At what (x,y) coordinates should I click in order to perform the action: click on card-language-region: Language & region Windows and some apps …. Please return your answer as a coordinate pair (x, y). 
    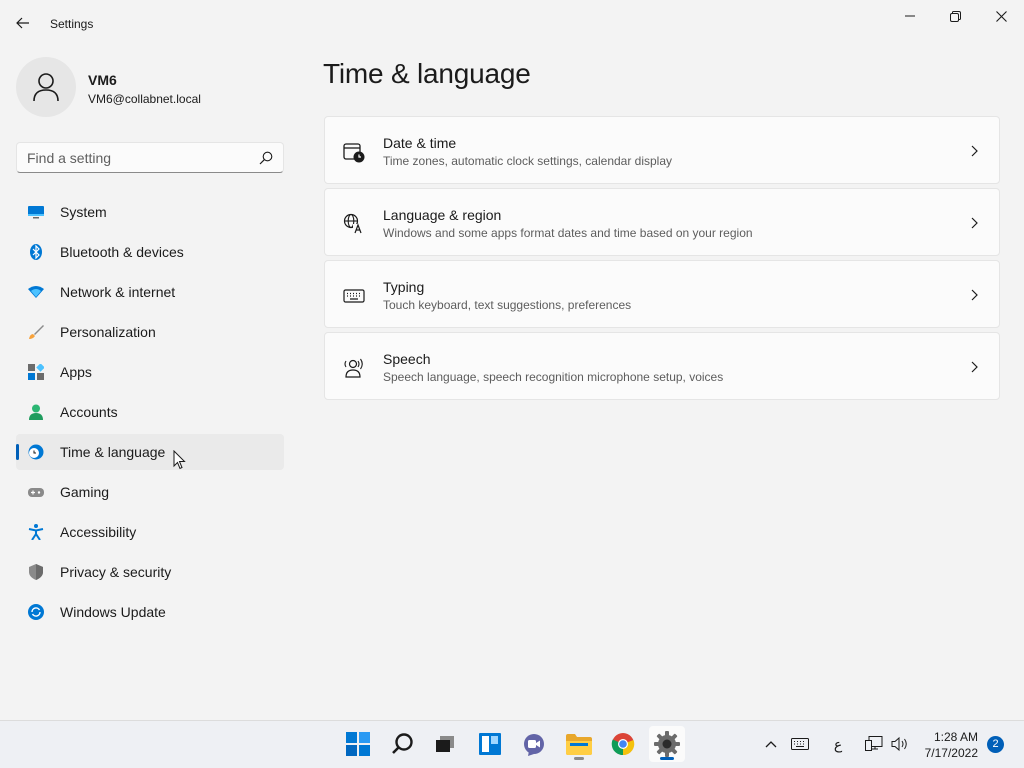
    Looking at the image, I should click on (662, 222).